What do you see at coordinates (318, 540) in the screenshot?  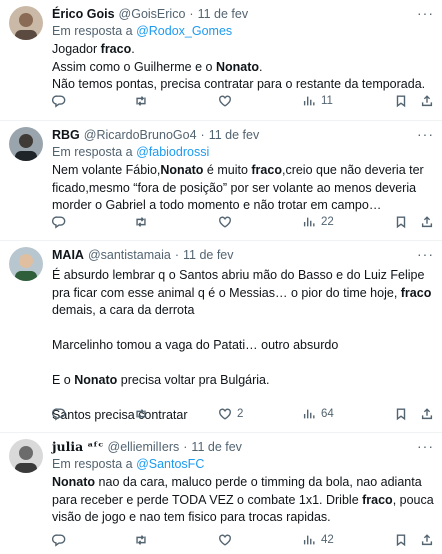 I see `views-button: 42` at bounding box center [318, 540].